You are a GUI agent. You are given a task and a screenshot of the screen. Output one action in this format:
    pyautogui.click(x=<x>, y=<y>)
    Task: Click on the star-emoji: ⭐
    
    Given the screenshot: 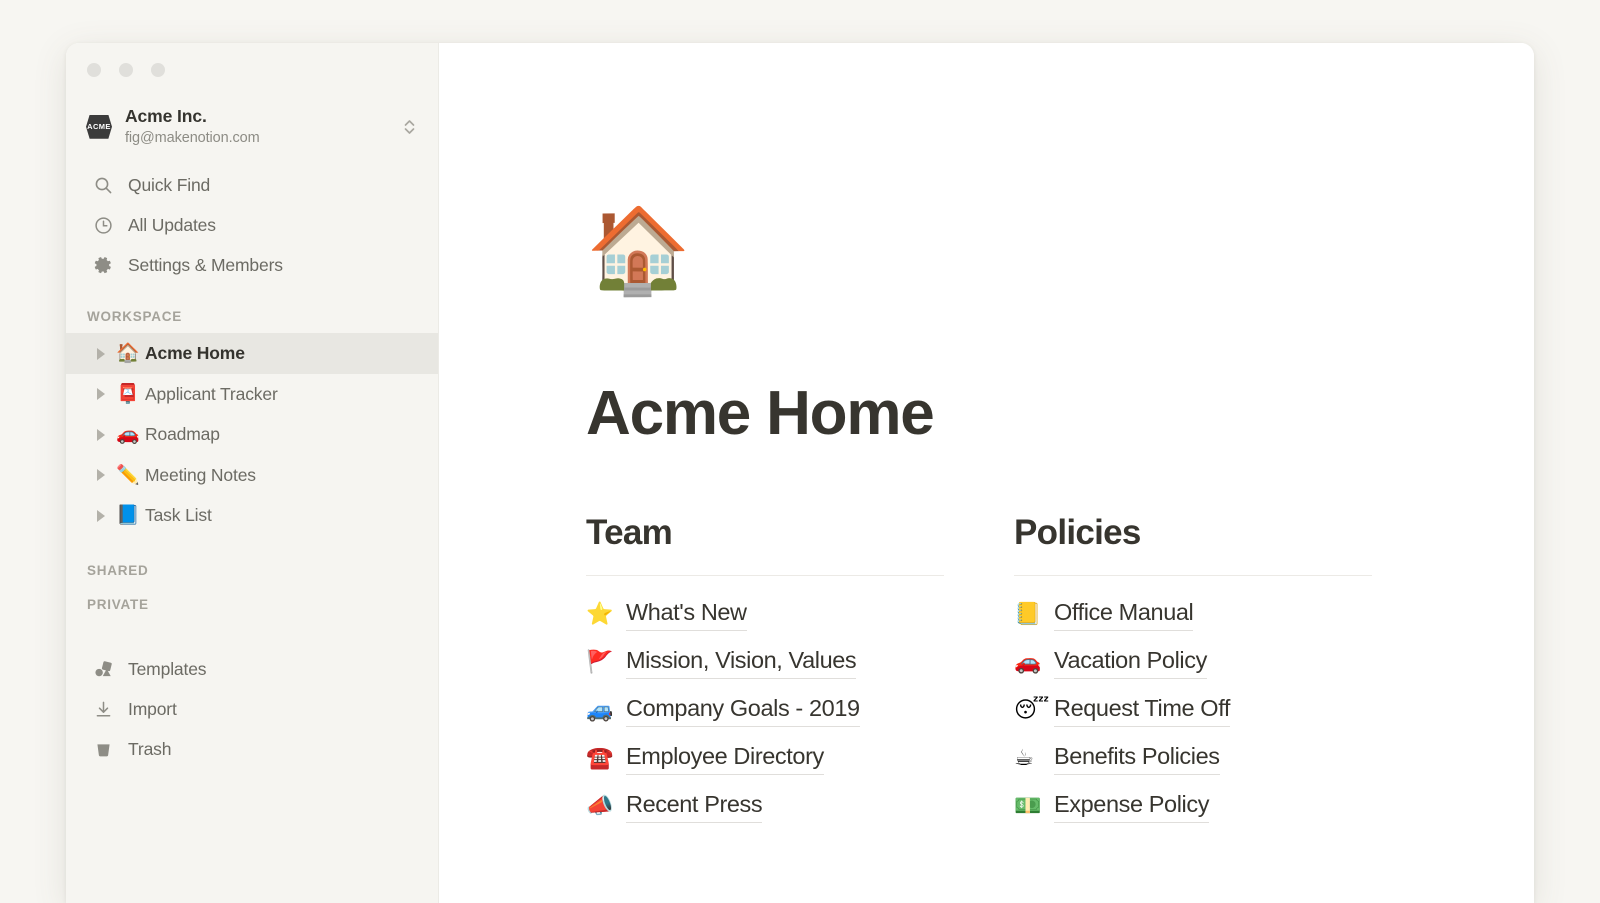 What is the action you would take?
    pyautogui.click(x=600, y=614)
    